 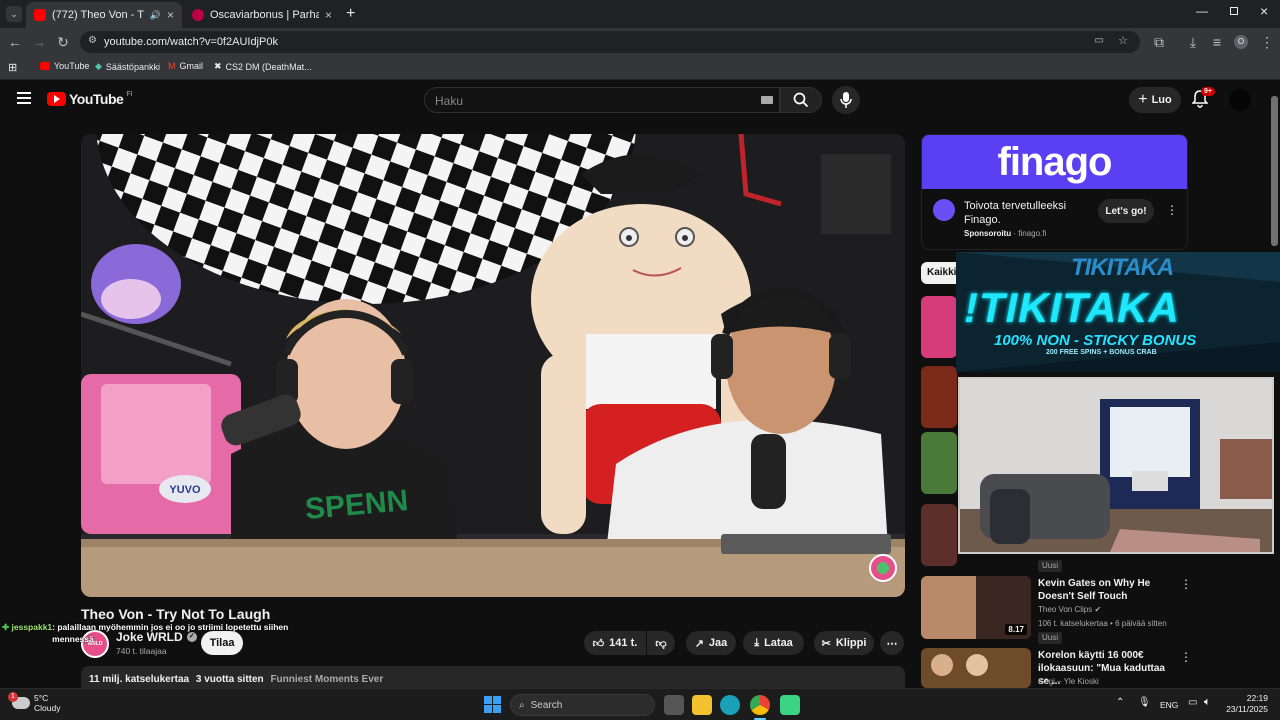 What do you see at coordinates (47, 708) in the screenshot?
I see `weather-condition: Cloudy` at bounding box center [47, 708].